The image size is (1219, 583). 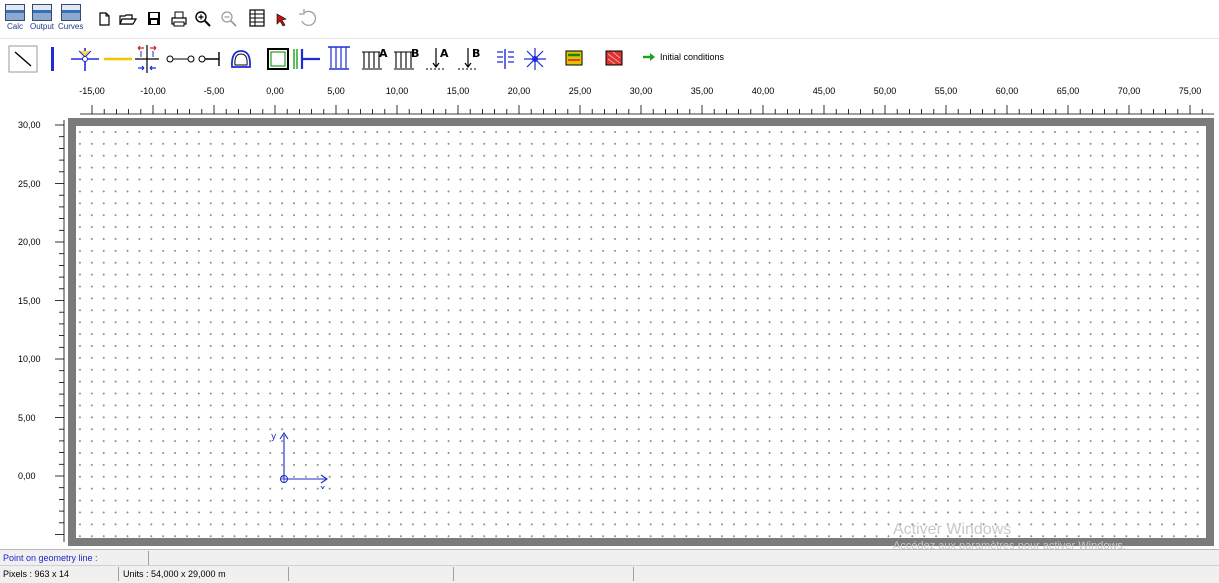 I want to click on curves-label: Curves, so click(x=71, y=26).